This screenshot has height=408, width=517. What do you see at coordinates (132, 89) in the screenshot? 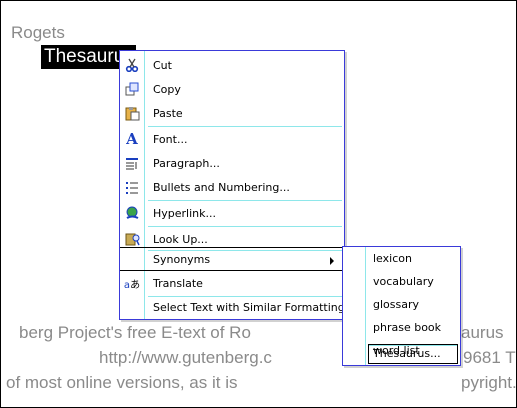
I see `copy-icon` at bounding box center [132, 89].